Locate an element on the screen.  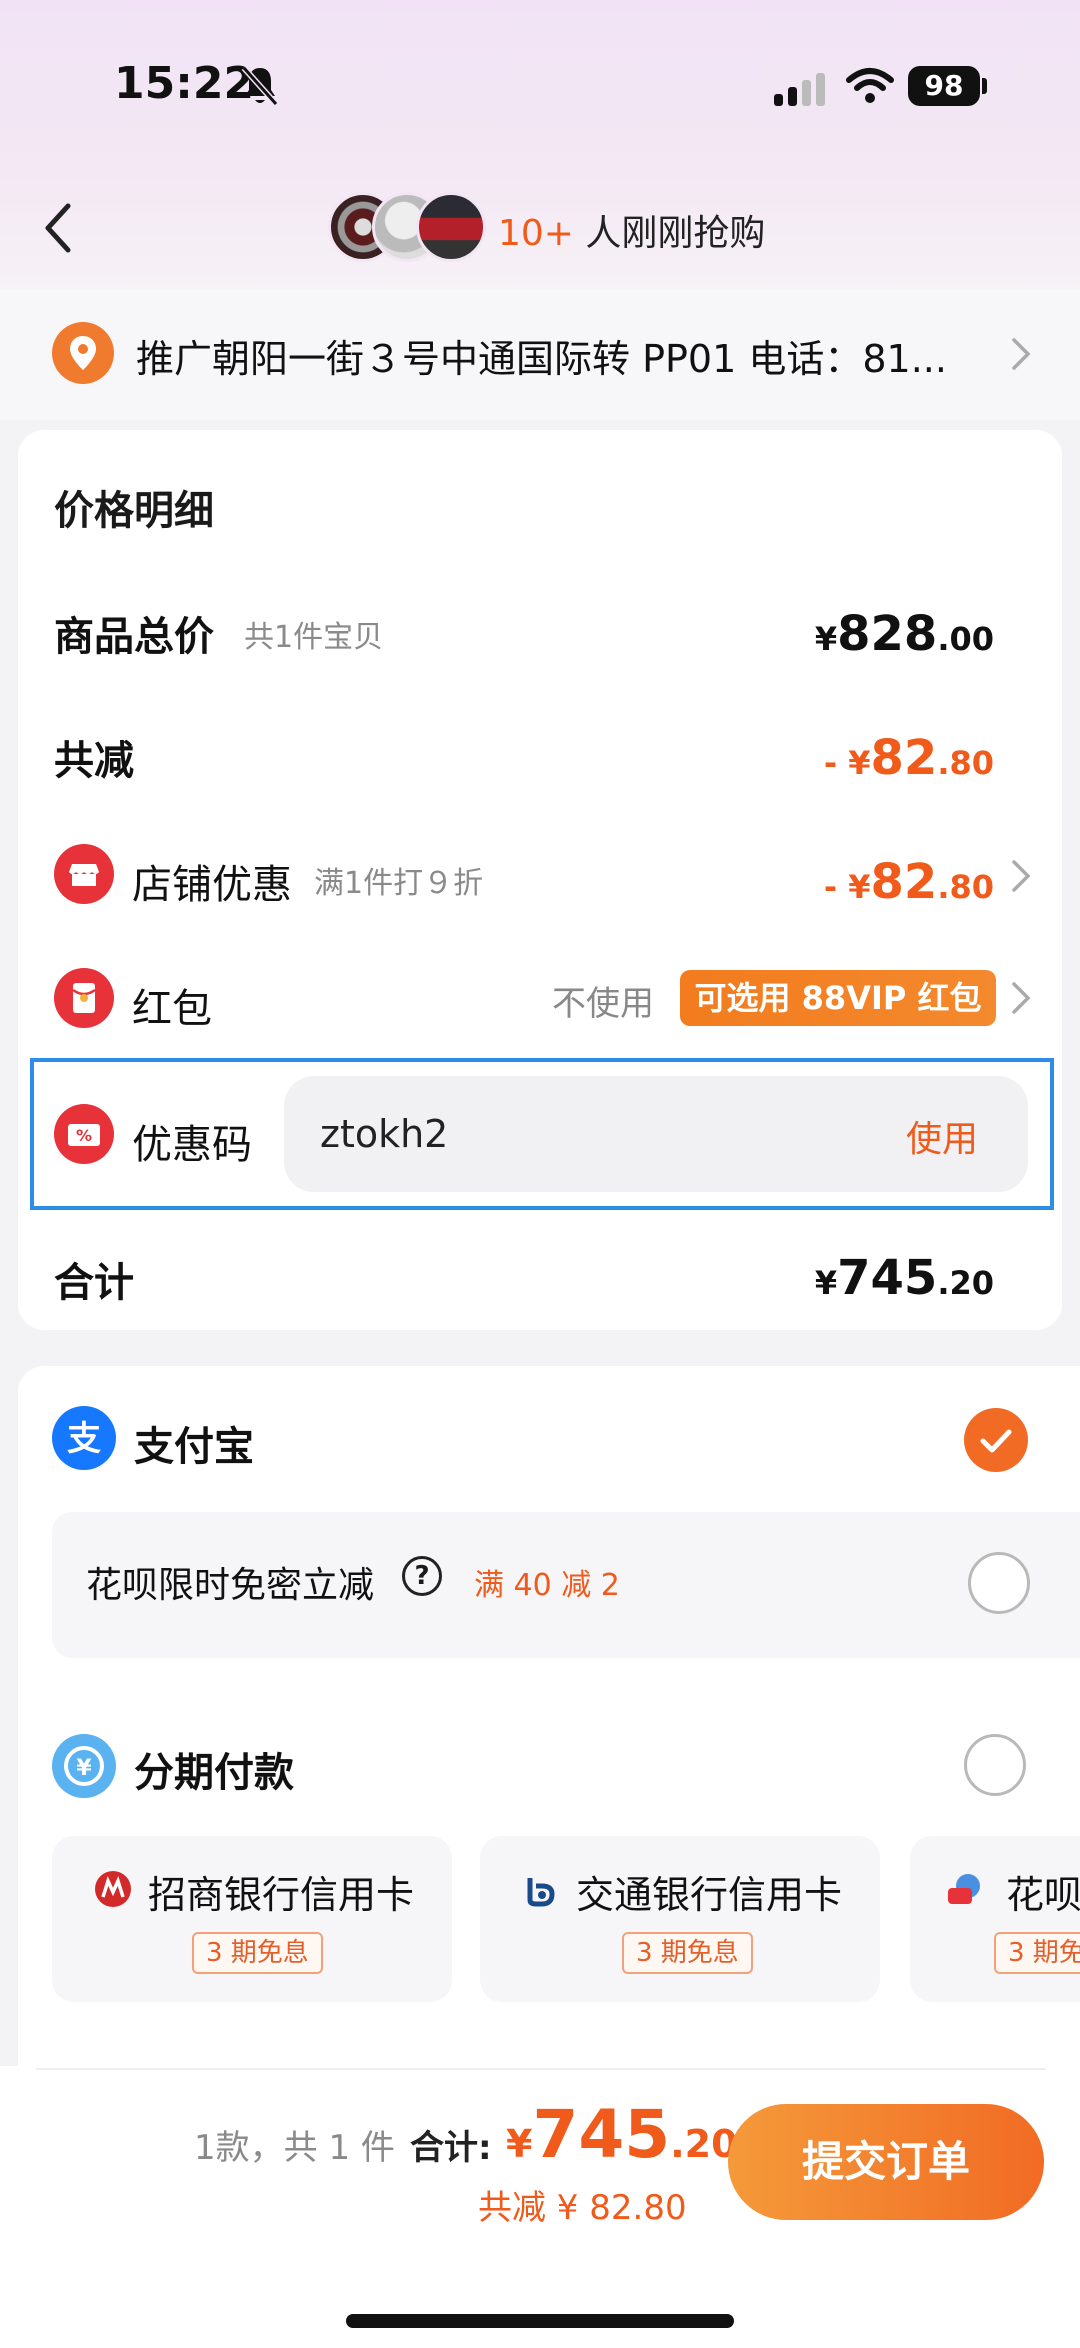
submit-order-button: 提交订单 is located at coordinates (886, 2162).